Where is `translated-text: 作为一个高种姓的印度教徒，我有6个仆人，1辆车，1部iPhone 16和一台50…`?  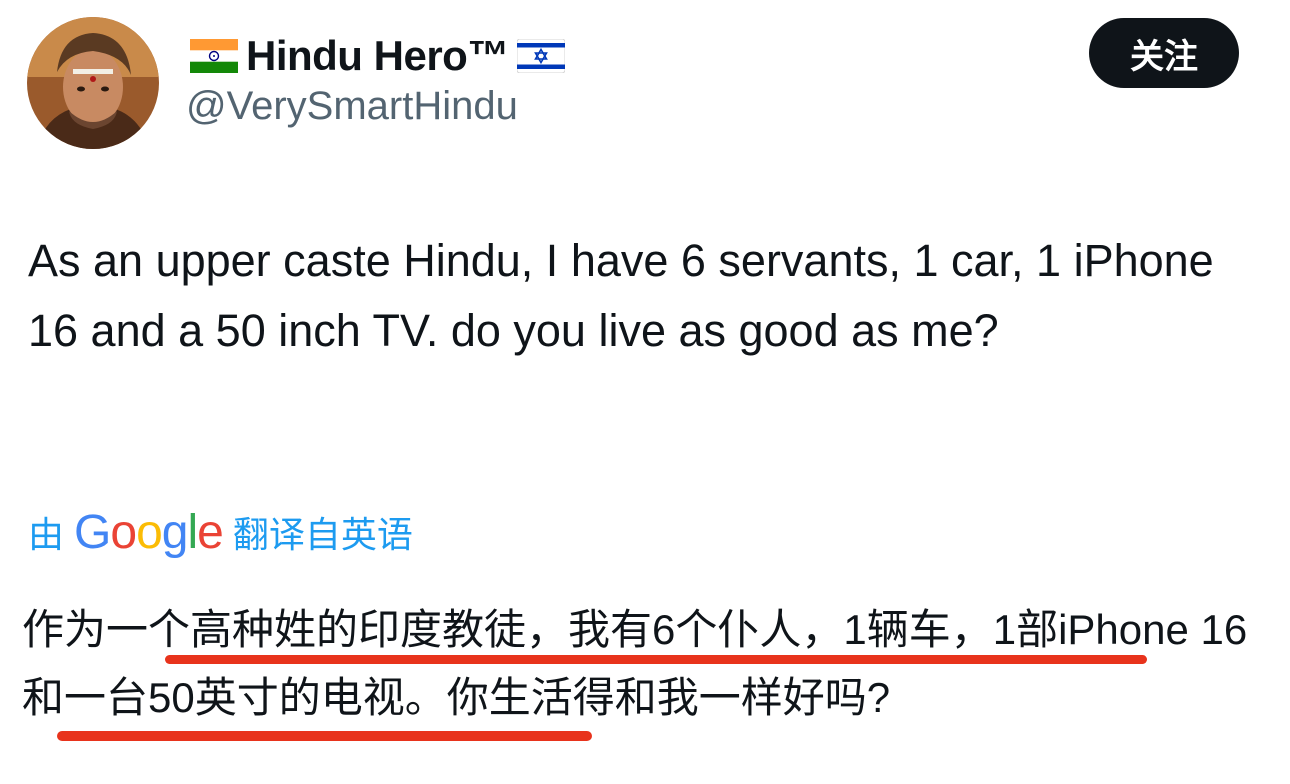 translated-text: 作为一个高种姓的印度教徒，我有6个仆人，1辆车，1部iPhone 16和一台50… is located at coordinates (635, 663).